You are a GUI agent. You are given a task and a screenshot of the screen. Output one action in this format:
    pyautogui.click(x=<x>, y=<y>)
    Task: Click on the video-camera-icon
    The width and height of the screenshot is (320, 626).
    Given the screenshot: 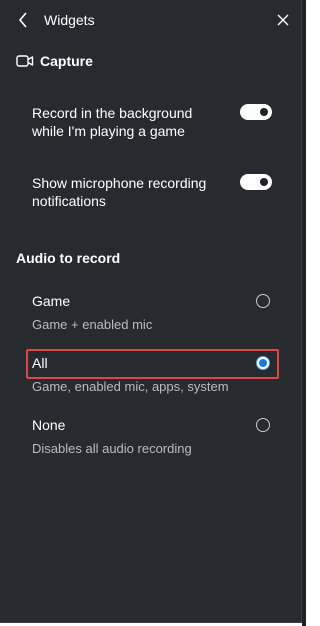 What is the action you would take?
    pyautogui.click(x=25, y=61)
    